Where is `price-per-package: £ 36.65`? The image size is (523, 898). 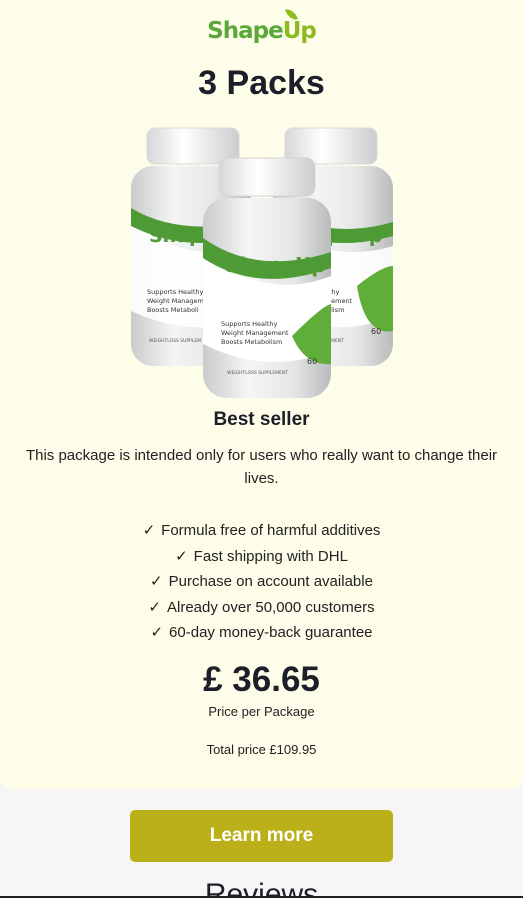
price-per-package: £ 36.65 is located at coordinates (261, 679).